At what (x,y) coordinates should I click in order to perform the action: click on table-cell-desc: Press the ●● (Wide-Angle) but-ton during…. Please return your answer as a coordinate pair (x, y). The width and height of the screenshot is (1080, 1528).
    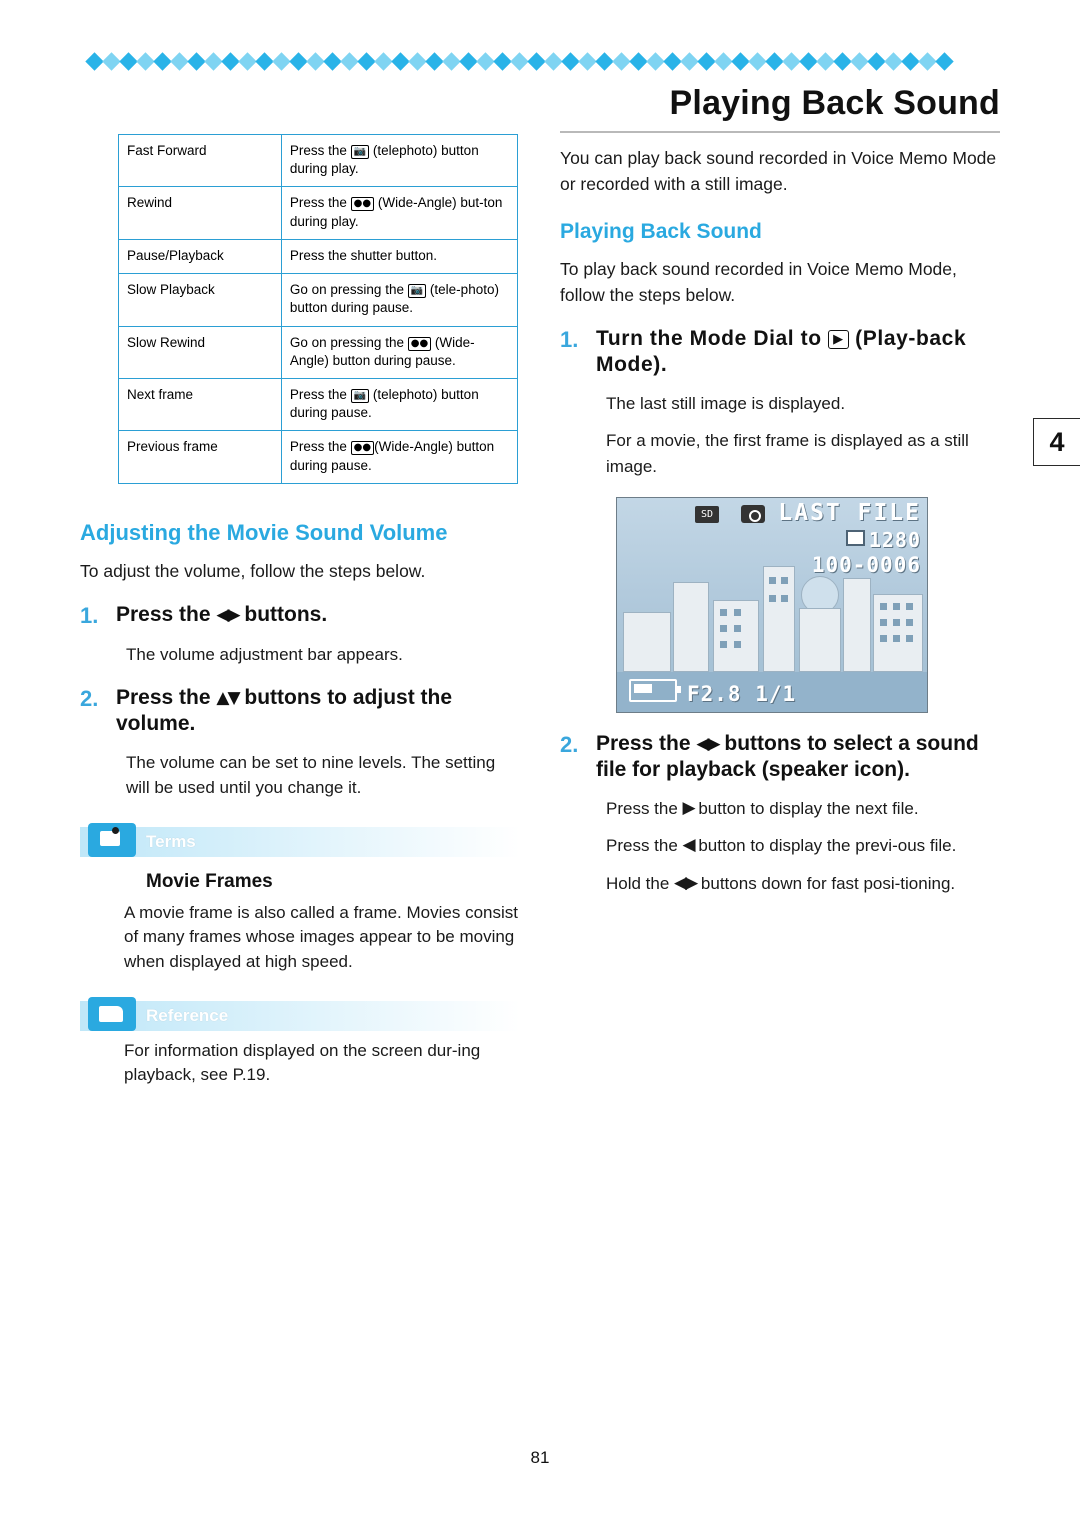
    Looking at the image, I should click on (399, 213).